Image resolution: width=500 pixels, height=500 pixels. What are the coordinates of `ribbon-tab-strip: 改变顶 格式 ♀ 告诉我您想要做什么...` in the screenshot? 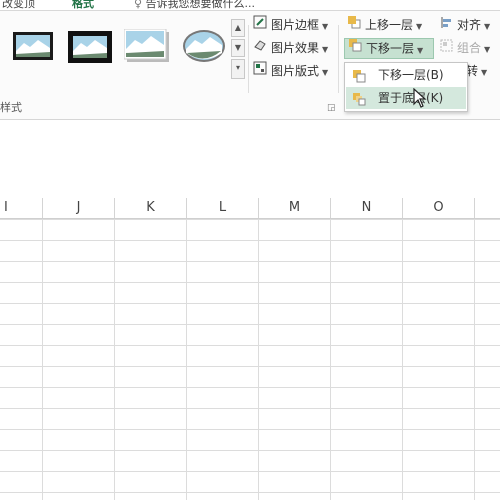 It's located at (250, 5).